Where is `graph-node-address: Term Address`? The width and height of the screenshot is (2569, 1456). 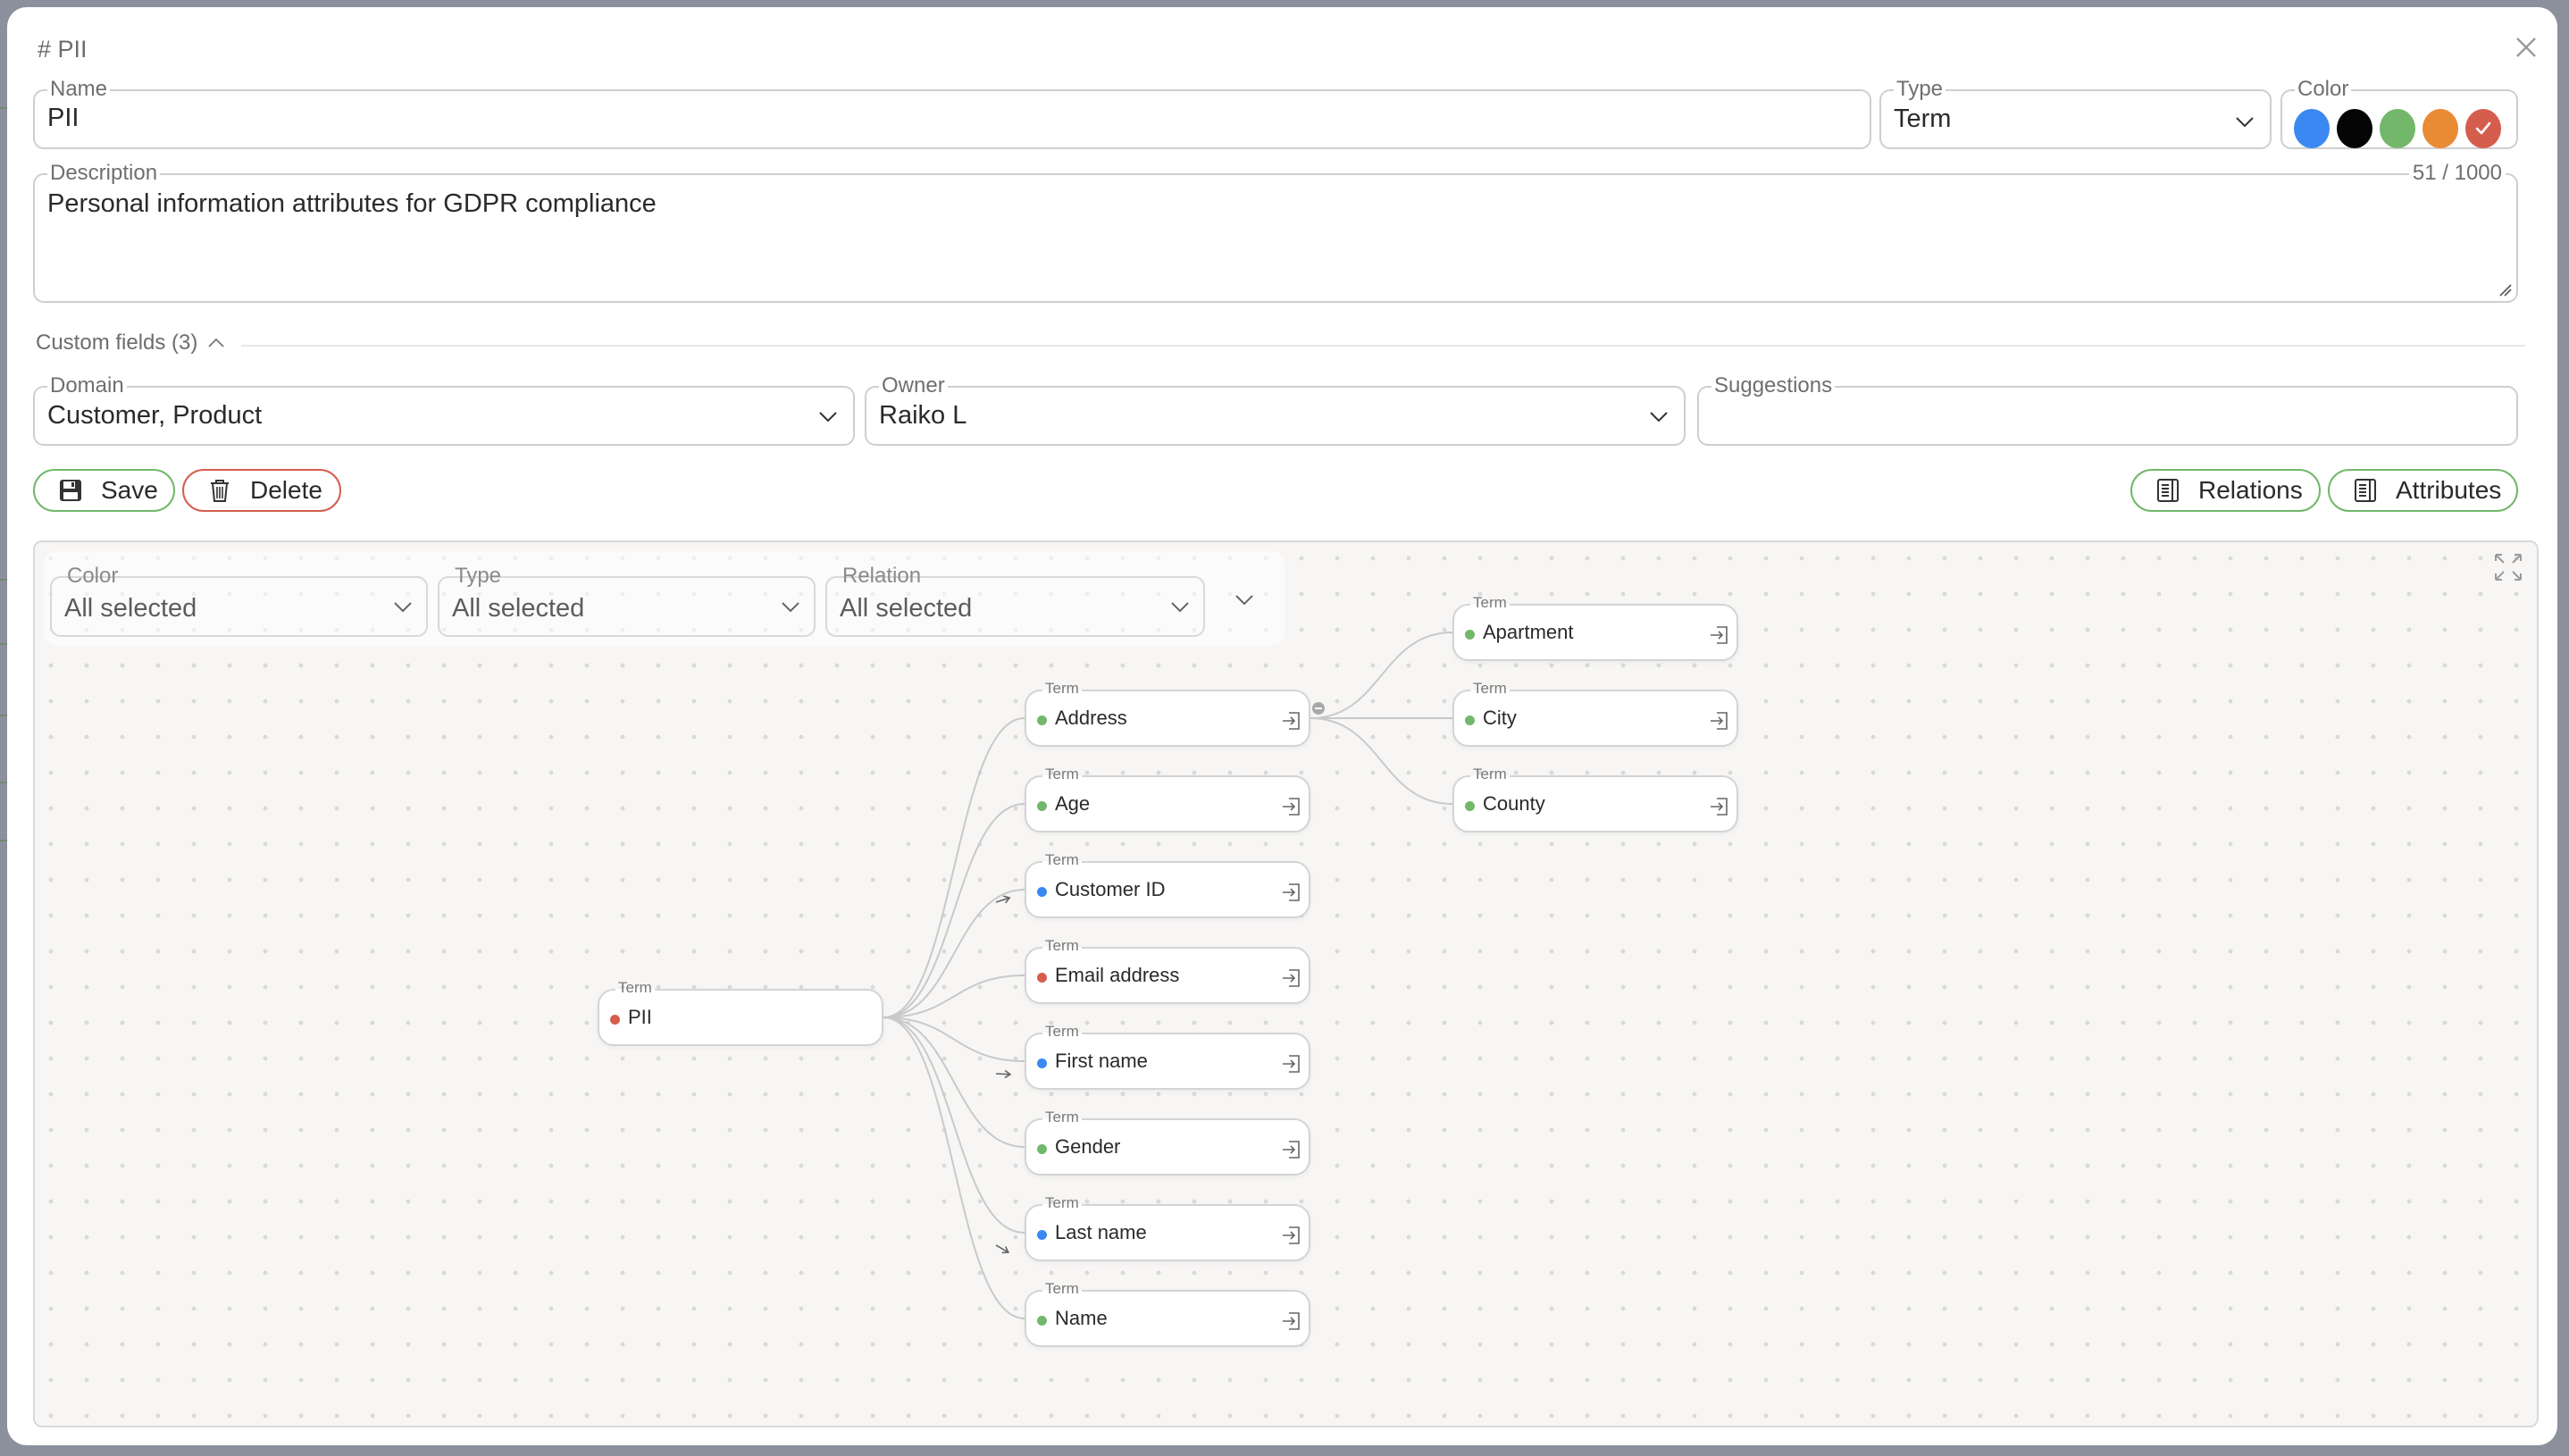
graph-node-address: Term Address is located at coordinates (1167, 713).